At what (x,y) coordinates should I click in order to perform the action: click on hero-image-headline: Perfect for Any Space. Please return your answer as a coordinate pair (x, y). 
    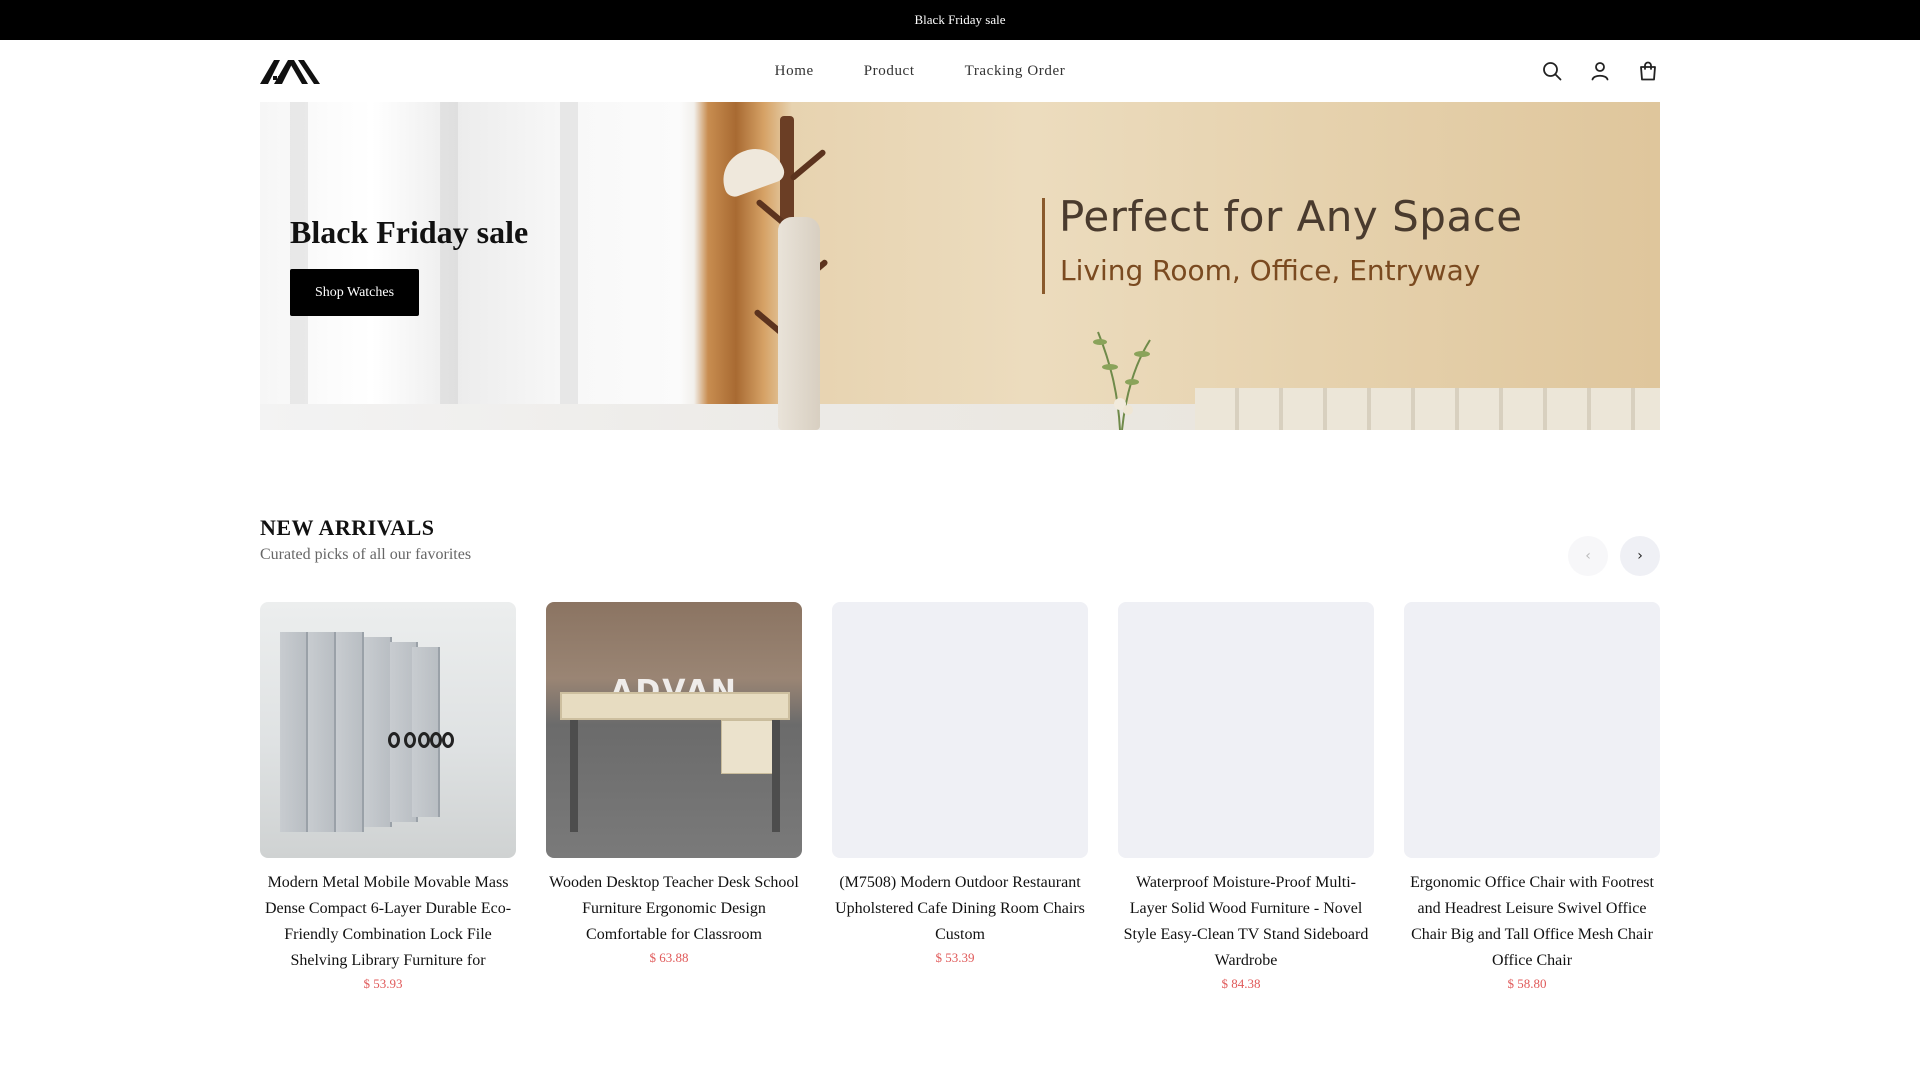
    Looking at the image, I should click on (1291, 216).